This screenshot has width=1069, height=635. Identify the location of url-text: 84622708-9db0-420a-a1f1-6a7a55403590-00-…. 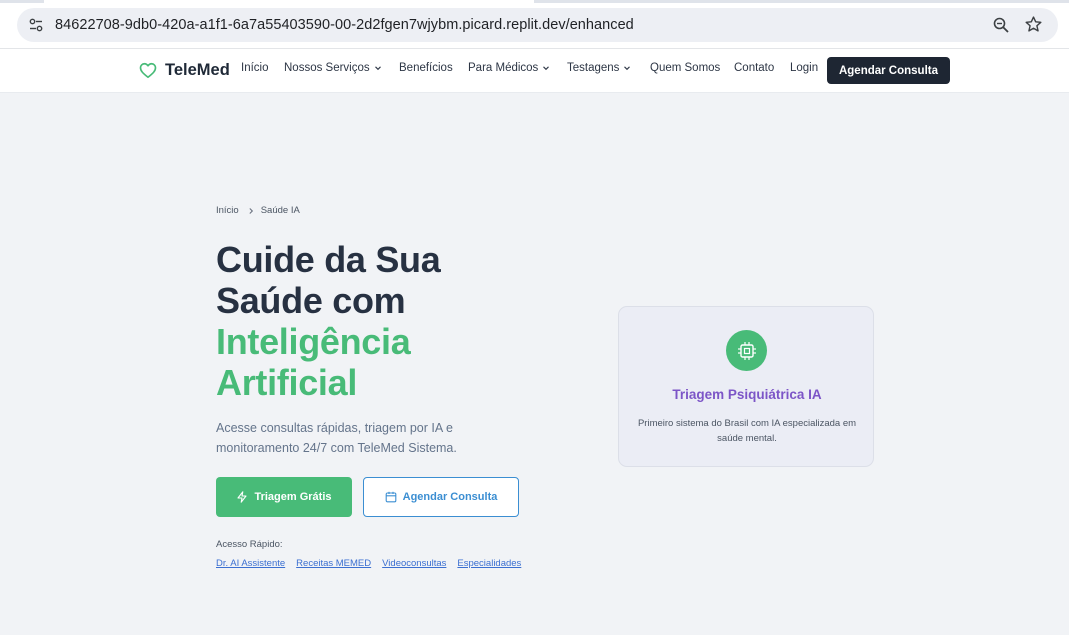
(344, 25).